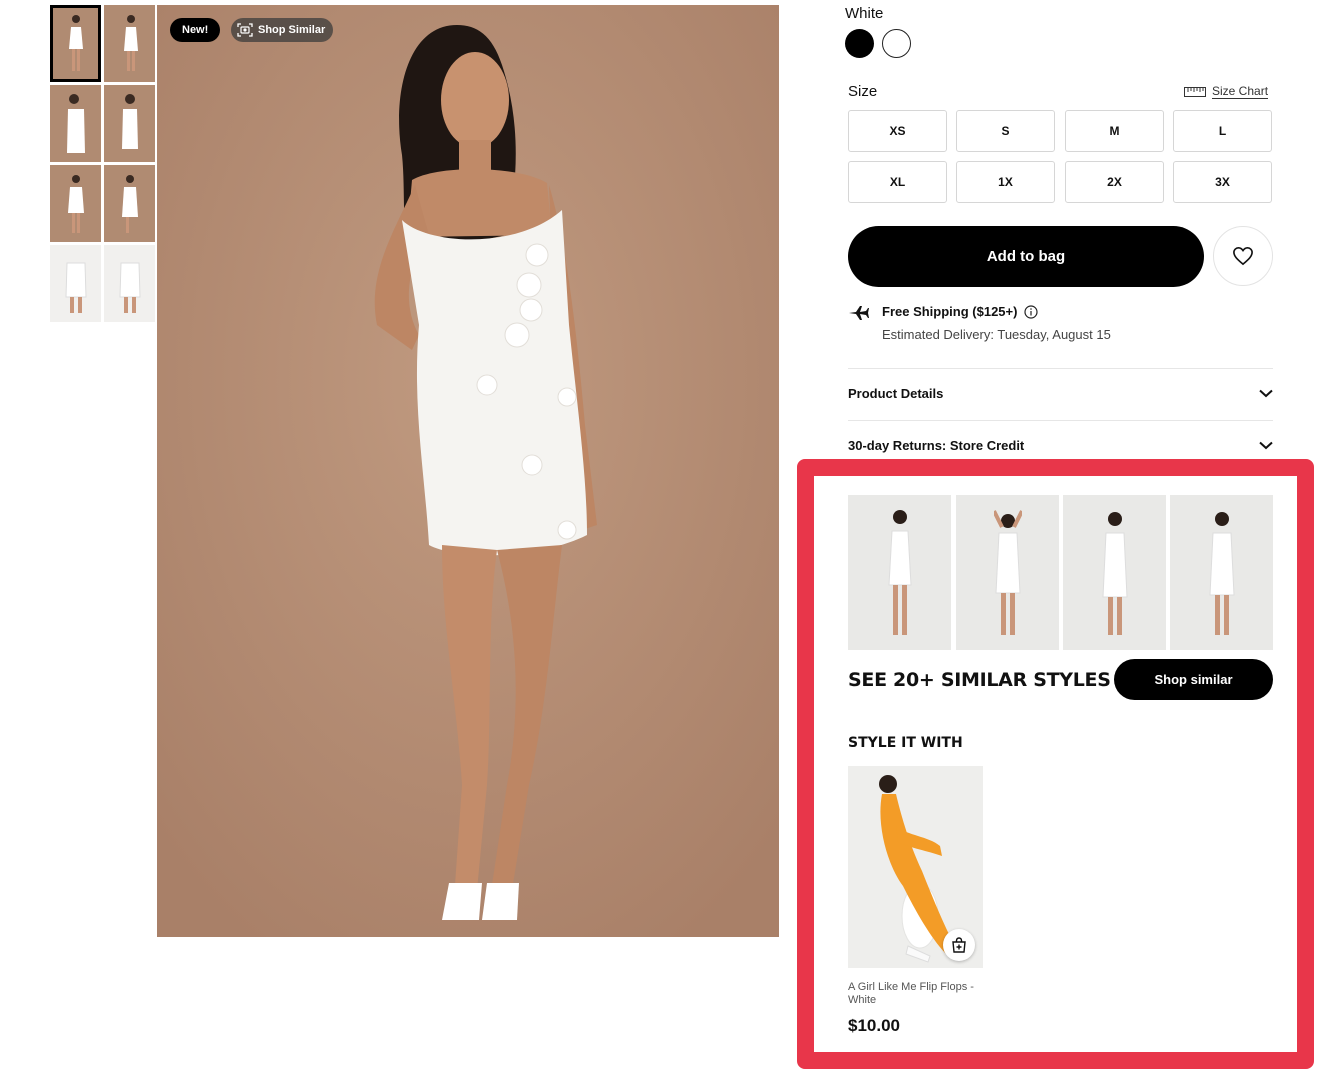 The width and height of the screenshot is (1340, 1074). Describe the element at coordinates (896, 43) in the screenshot. I see `swatch-white` at that location.